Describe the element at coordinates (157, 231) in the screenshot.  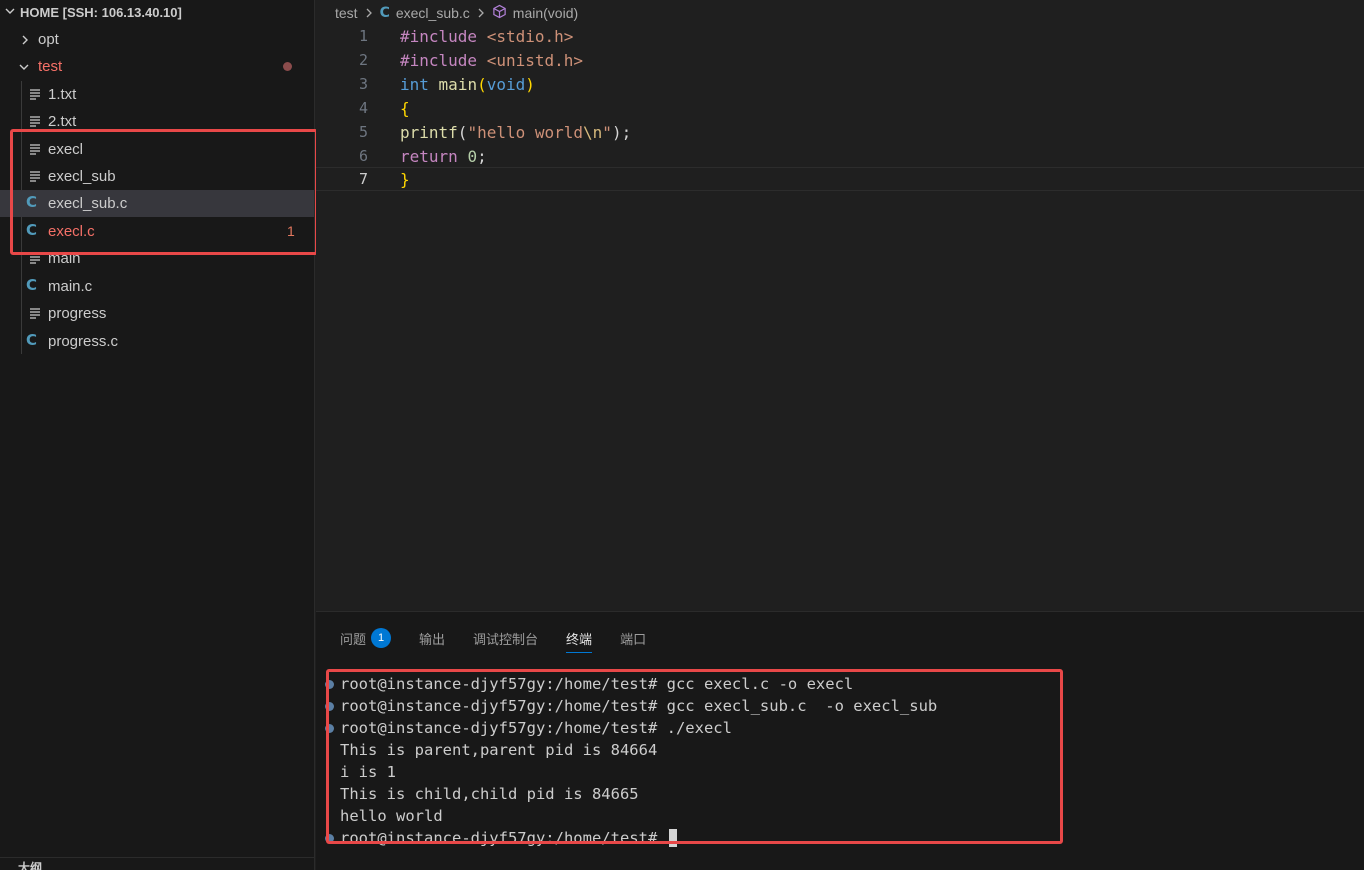
I see `tree-file-execl-c: C execl.c 1` at that location.